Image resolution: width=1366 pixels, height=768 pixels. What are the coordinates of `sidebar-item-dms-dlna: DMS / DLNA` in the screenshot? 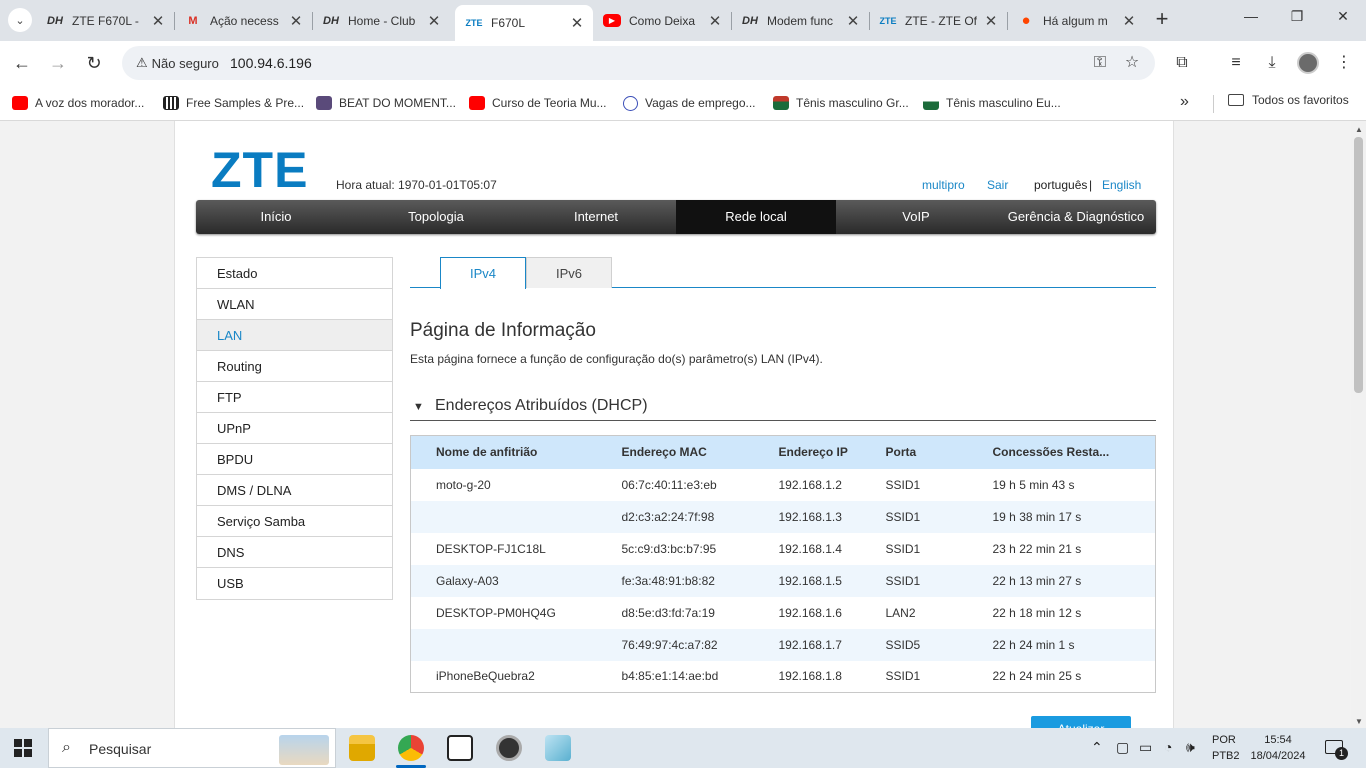 It's located at (294, 490).